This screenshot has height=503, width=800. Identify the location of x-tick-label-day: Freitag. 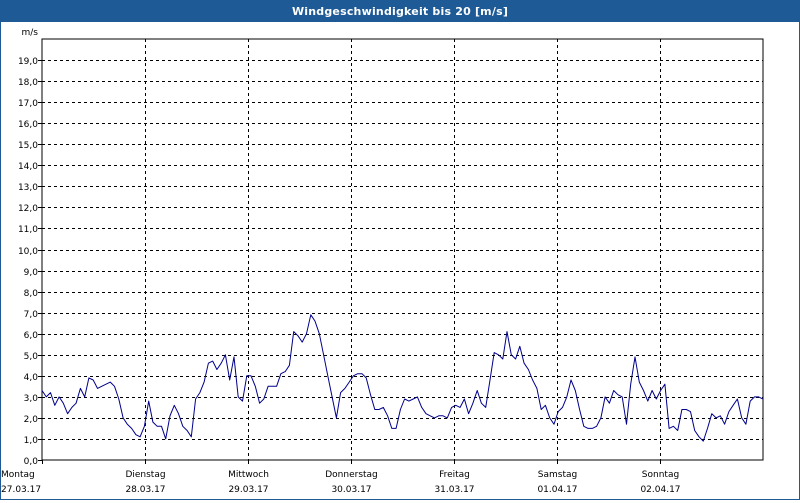
(454, 475).